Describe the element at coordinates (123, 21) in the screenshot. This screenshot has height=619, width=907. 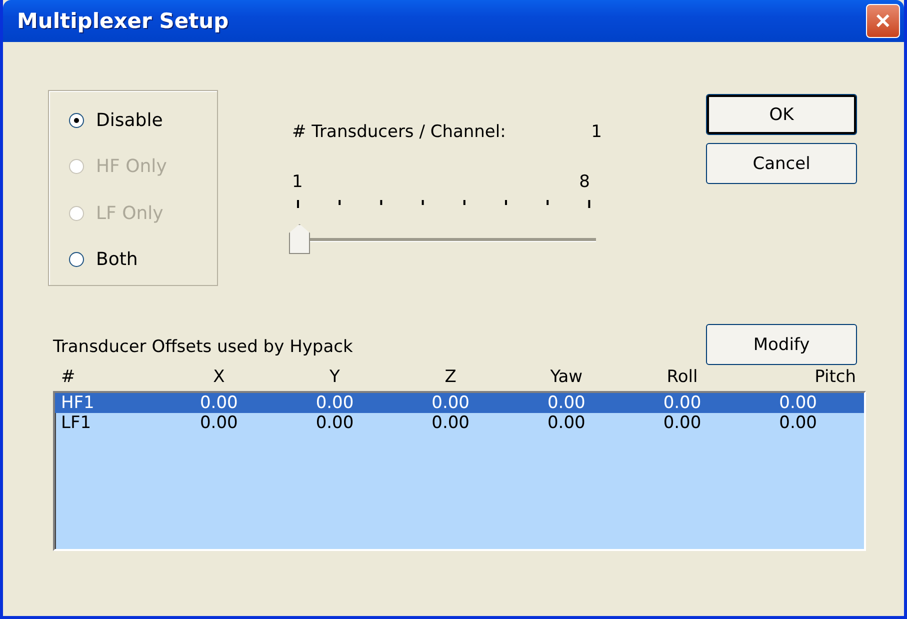
I see `window-title: Multiplexer Setup` at that location.